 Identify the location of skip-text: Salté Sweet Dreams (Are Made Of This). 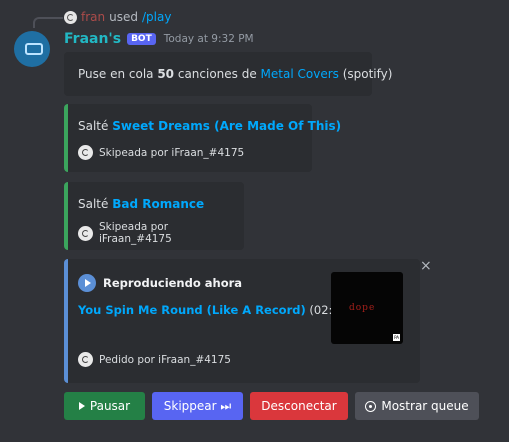
(209, 126).